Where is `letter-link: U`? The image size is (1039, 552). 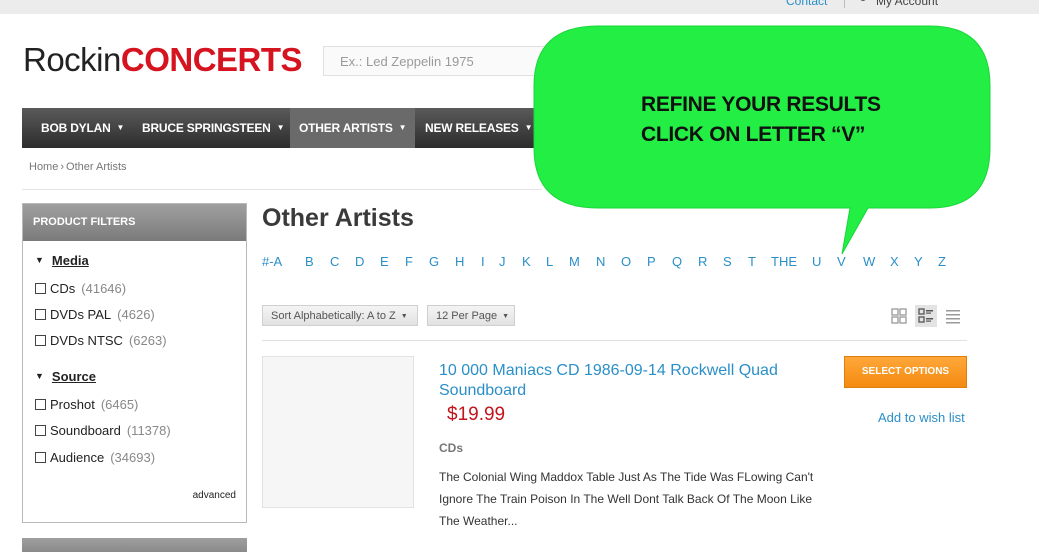
letter-link: U is located at coordinates (816, 261).